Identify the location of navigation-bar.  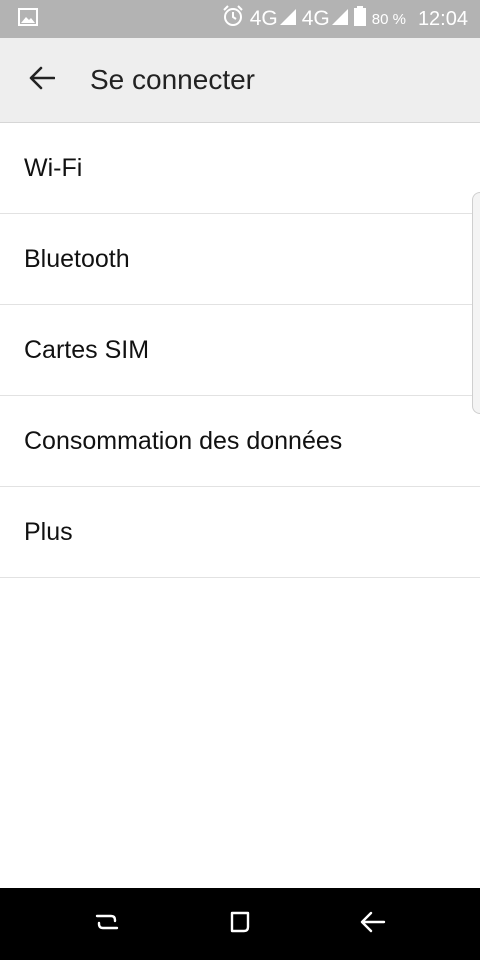
(240, 924).